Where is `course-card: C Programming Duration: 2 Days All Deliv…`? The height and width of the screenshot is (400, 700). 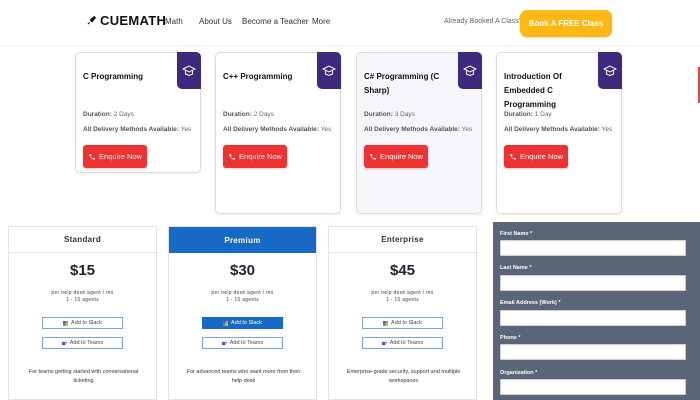
course-card: C Programming Duration: 2 Days All Deliv… is located at coordinates (138, 112).